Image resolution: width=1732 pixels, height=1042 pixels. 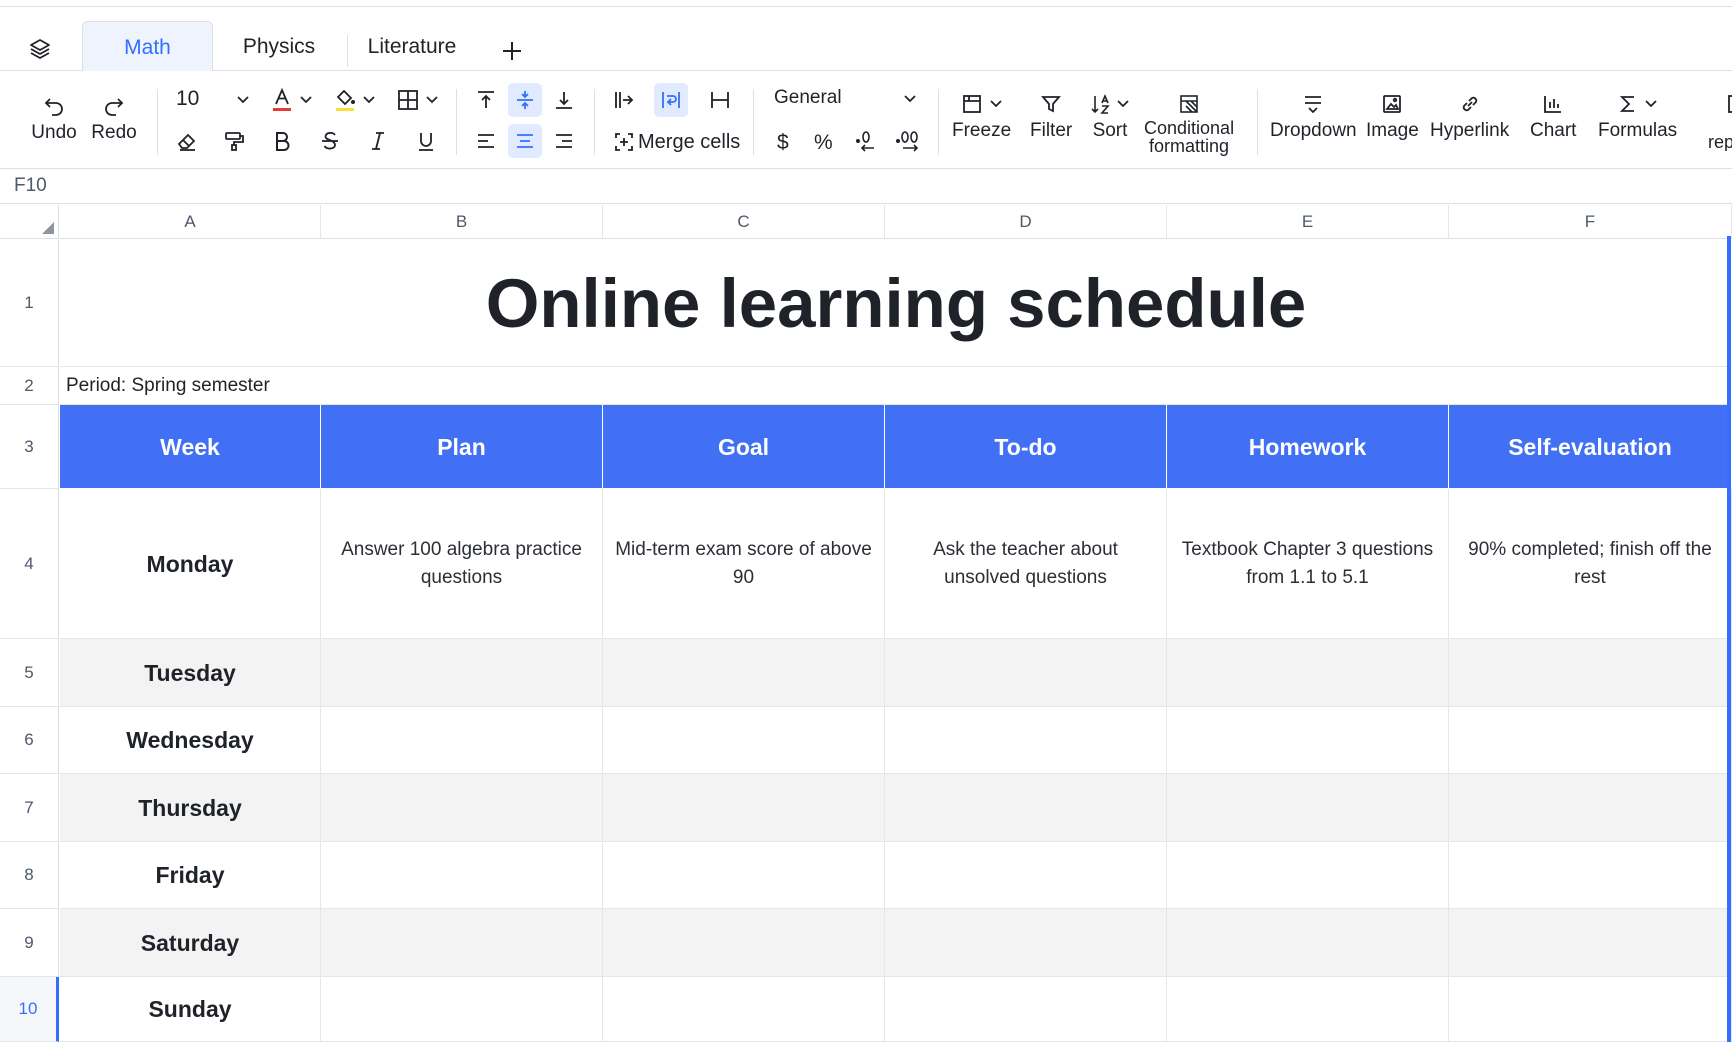 I want to click on layers-icon, so click(x=40, y=49).